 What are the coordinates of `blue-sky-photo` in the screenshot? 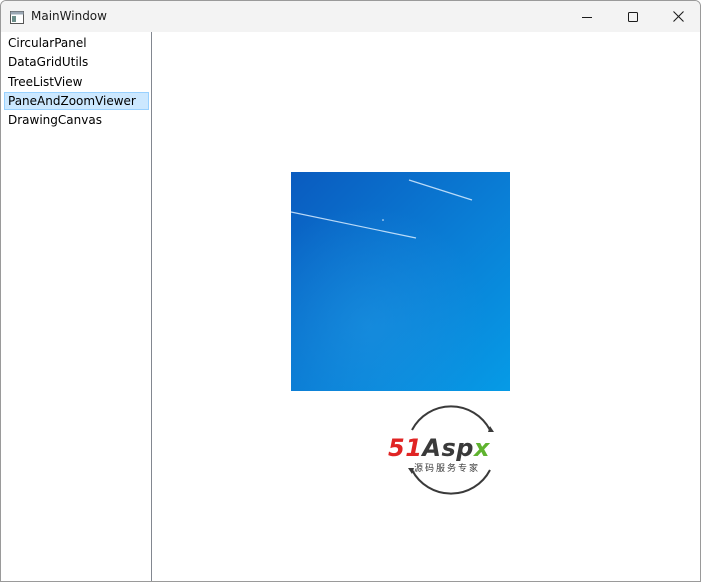 It's located at (400, 281).